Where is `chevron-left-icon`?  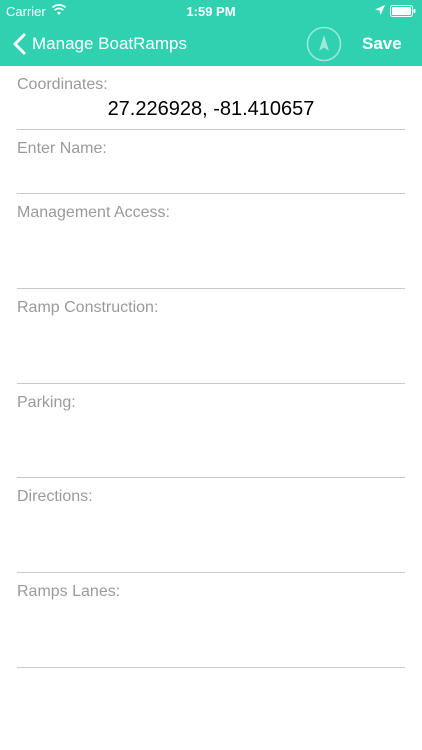 chevron-left-icon is located at coordinates (19, 44).